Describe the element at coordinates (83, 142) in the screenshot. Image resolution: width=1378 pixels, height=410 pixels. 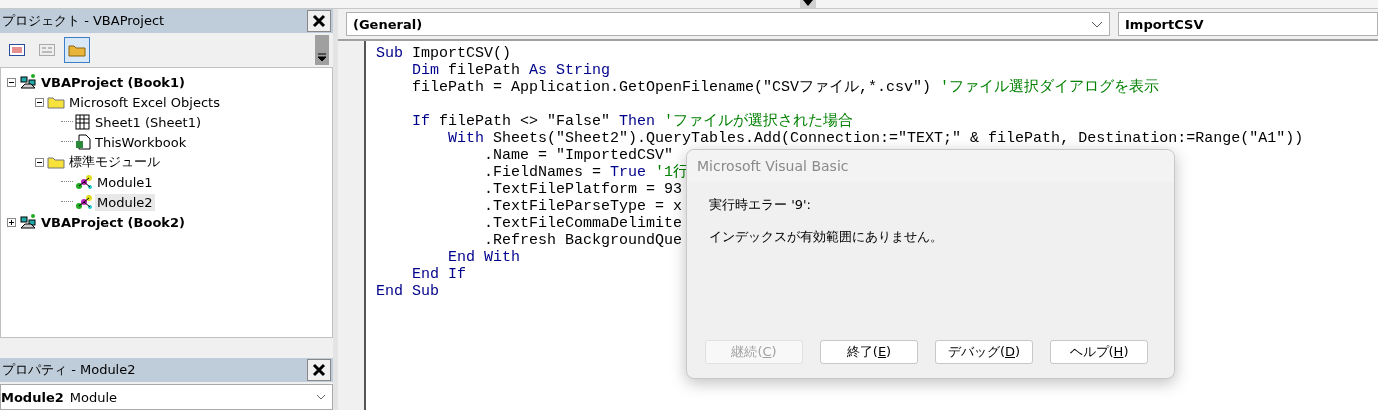
I see `workbook-icon` at that location.